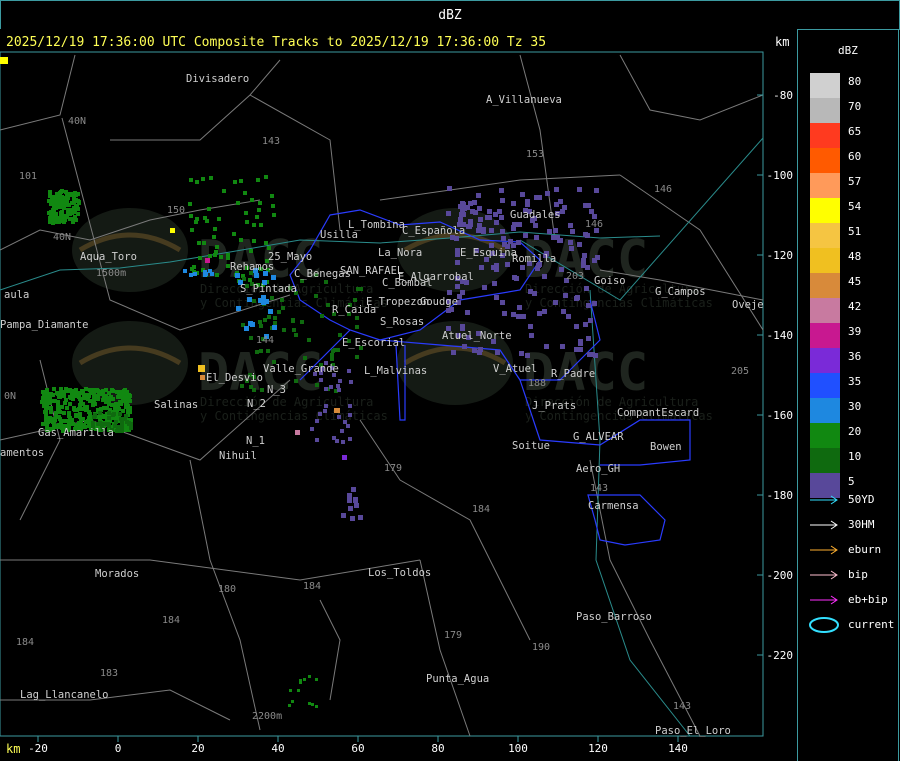  I want to click on place-label: L_Malvinas, so click(395, 371).